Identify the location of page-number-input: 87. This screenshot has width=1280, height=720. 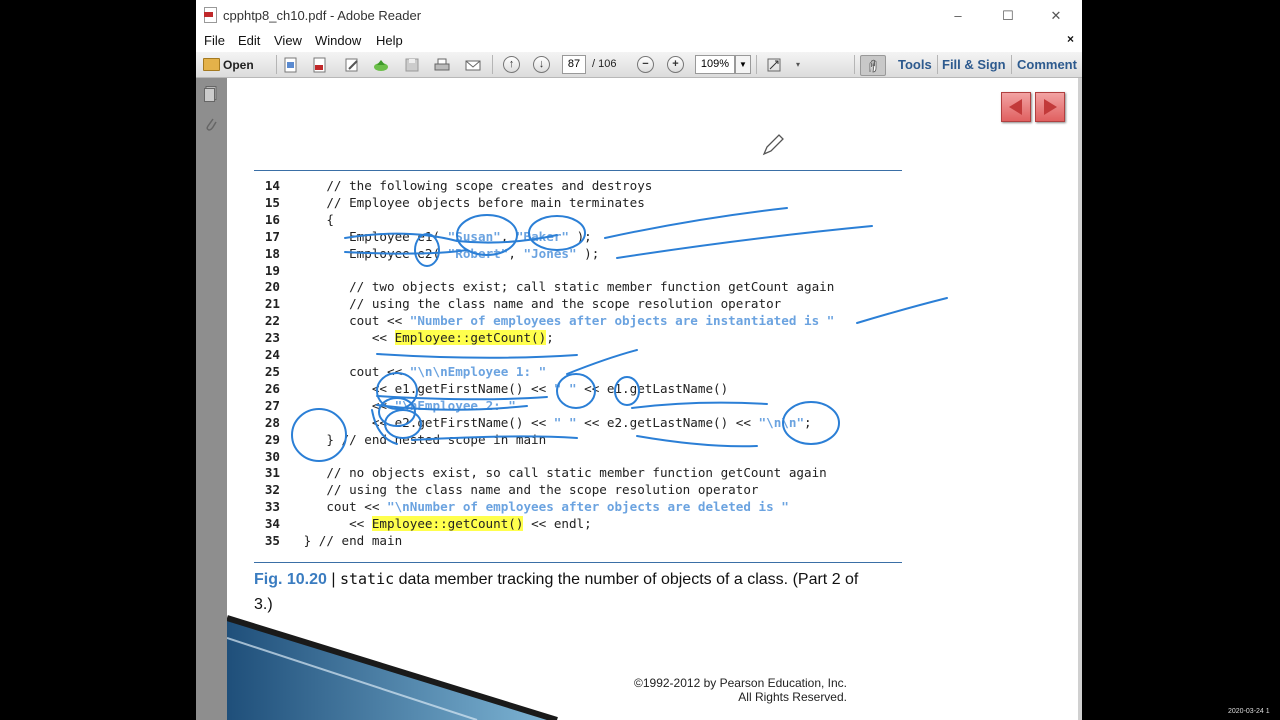
(574, 64).